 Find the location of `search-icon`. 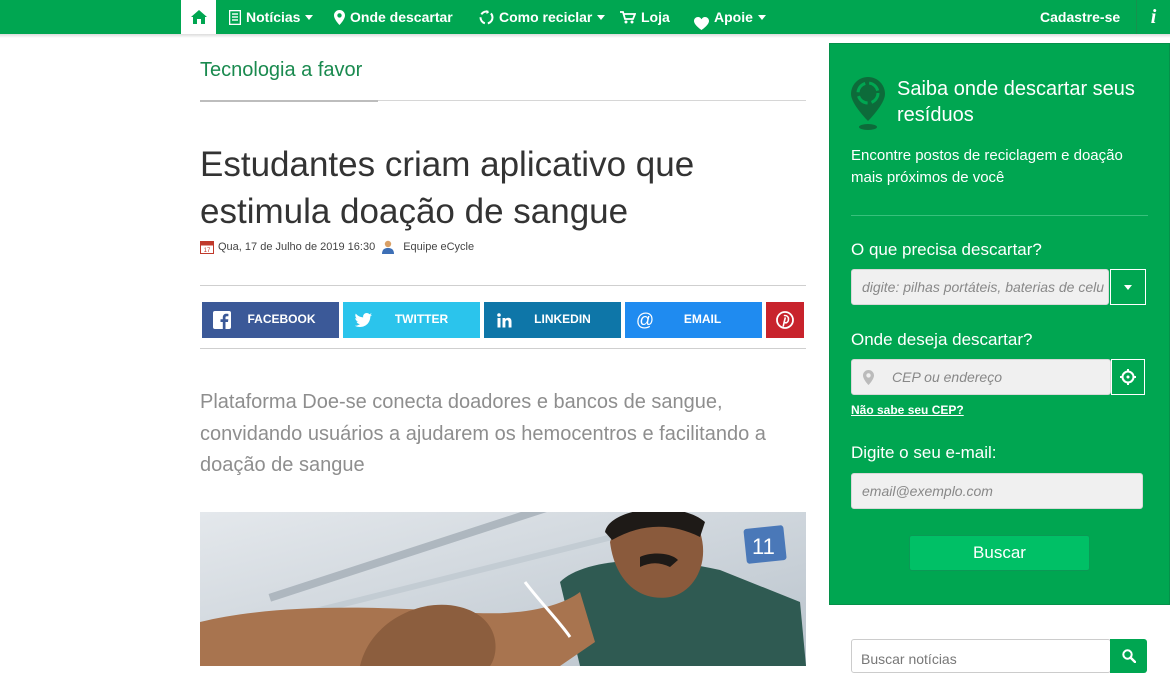

search-icon is located at coordinates (1128, 656).